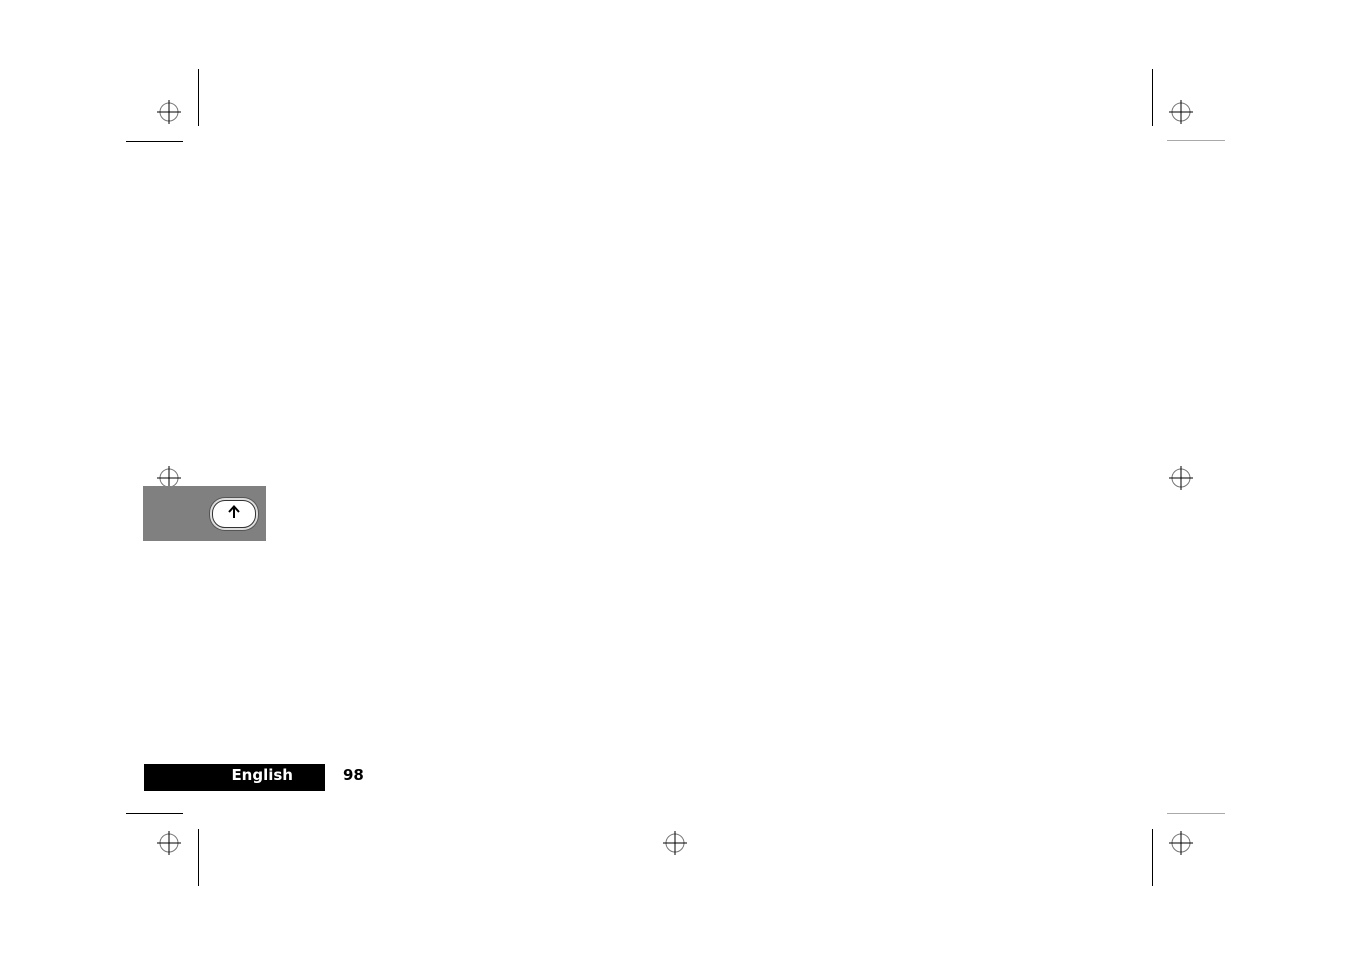  What do you see at coordinates (1152, 97) in the screenshot?
I see `crop-mark-top-right-vertical` at bounding box center [1152, 97].